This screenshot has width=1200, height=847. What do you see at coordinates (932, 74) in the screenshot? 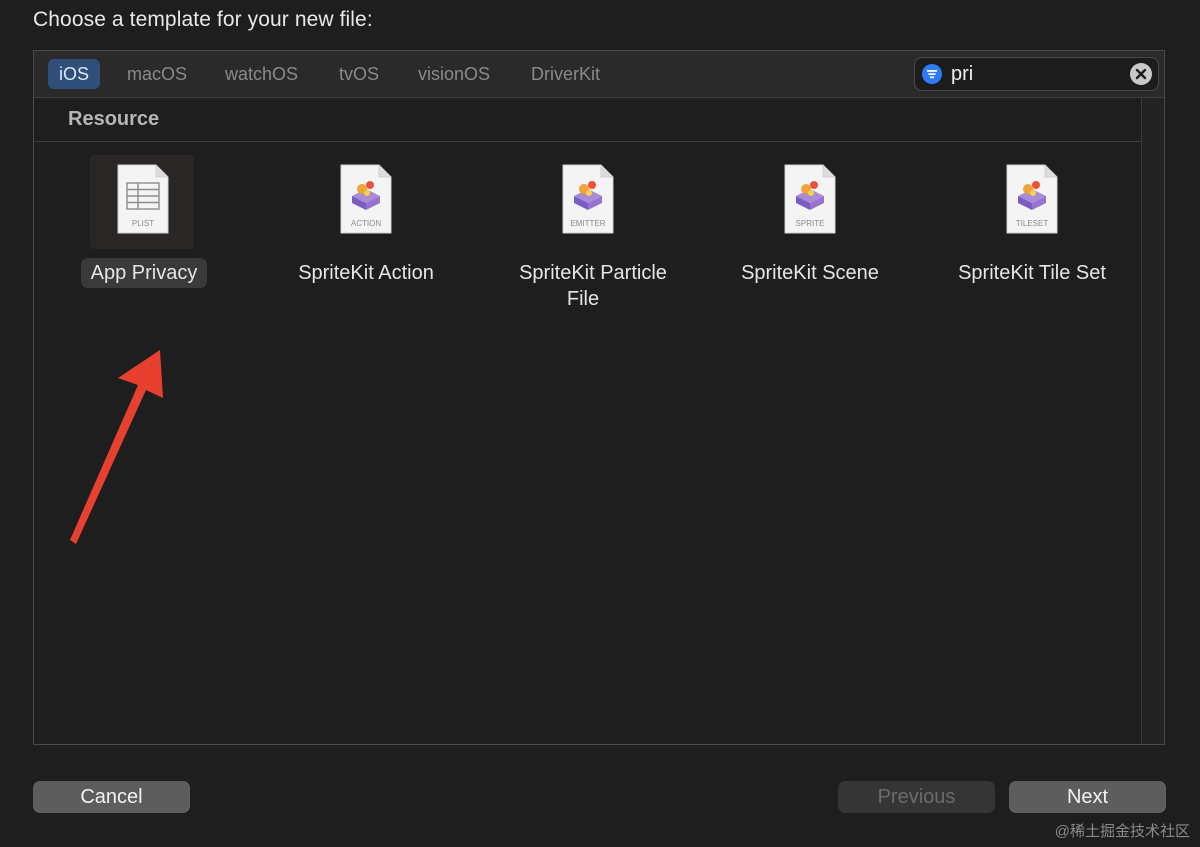
I see `filter-icon` at bounding box center [932, 74].